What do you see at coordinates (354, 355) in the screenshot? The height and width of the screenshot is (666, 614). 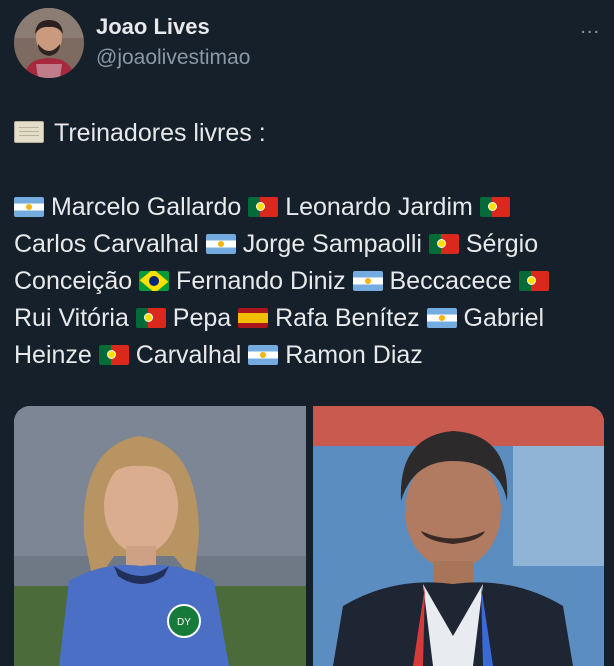 I see `coach-name: Ramon Diaz` at bounding box center [354, 355].